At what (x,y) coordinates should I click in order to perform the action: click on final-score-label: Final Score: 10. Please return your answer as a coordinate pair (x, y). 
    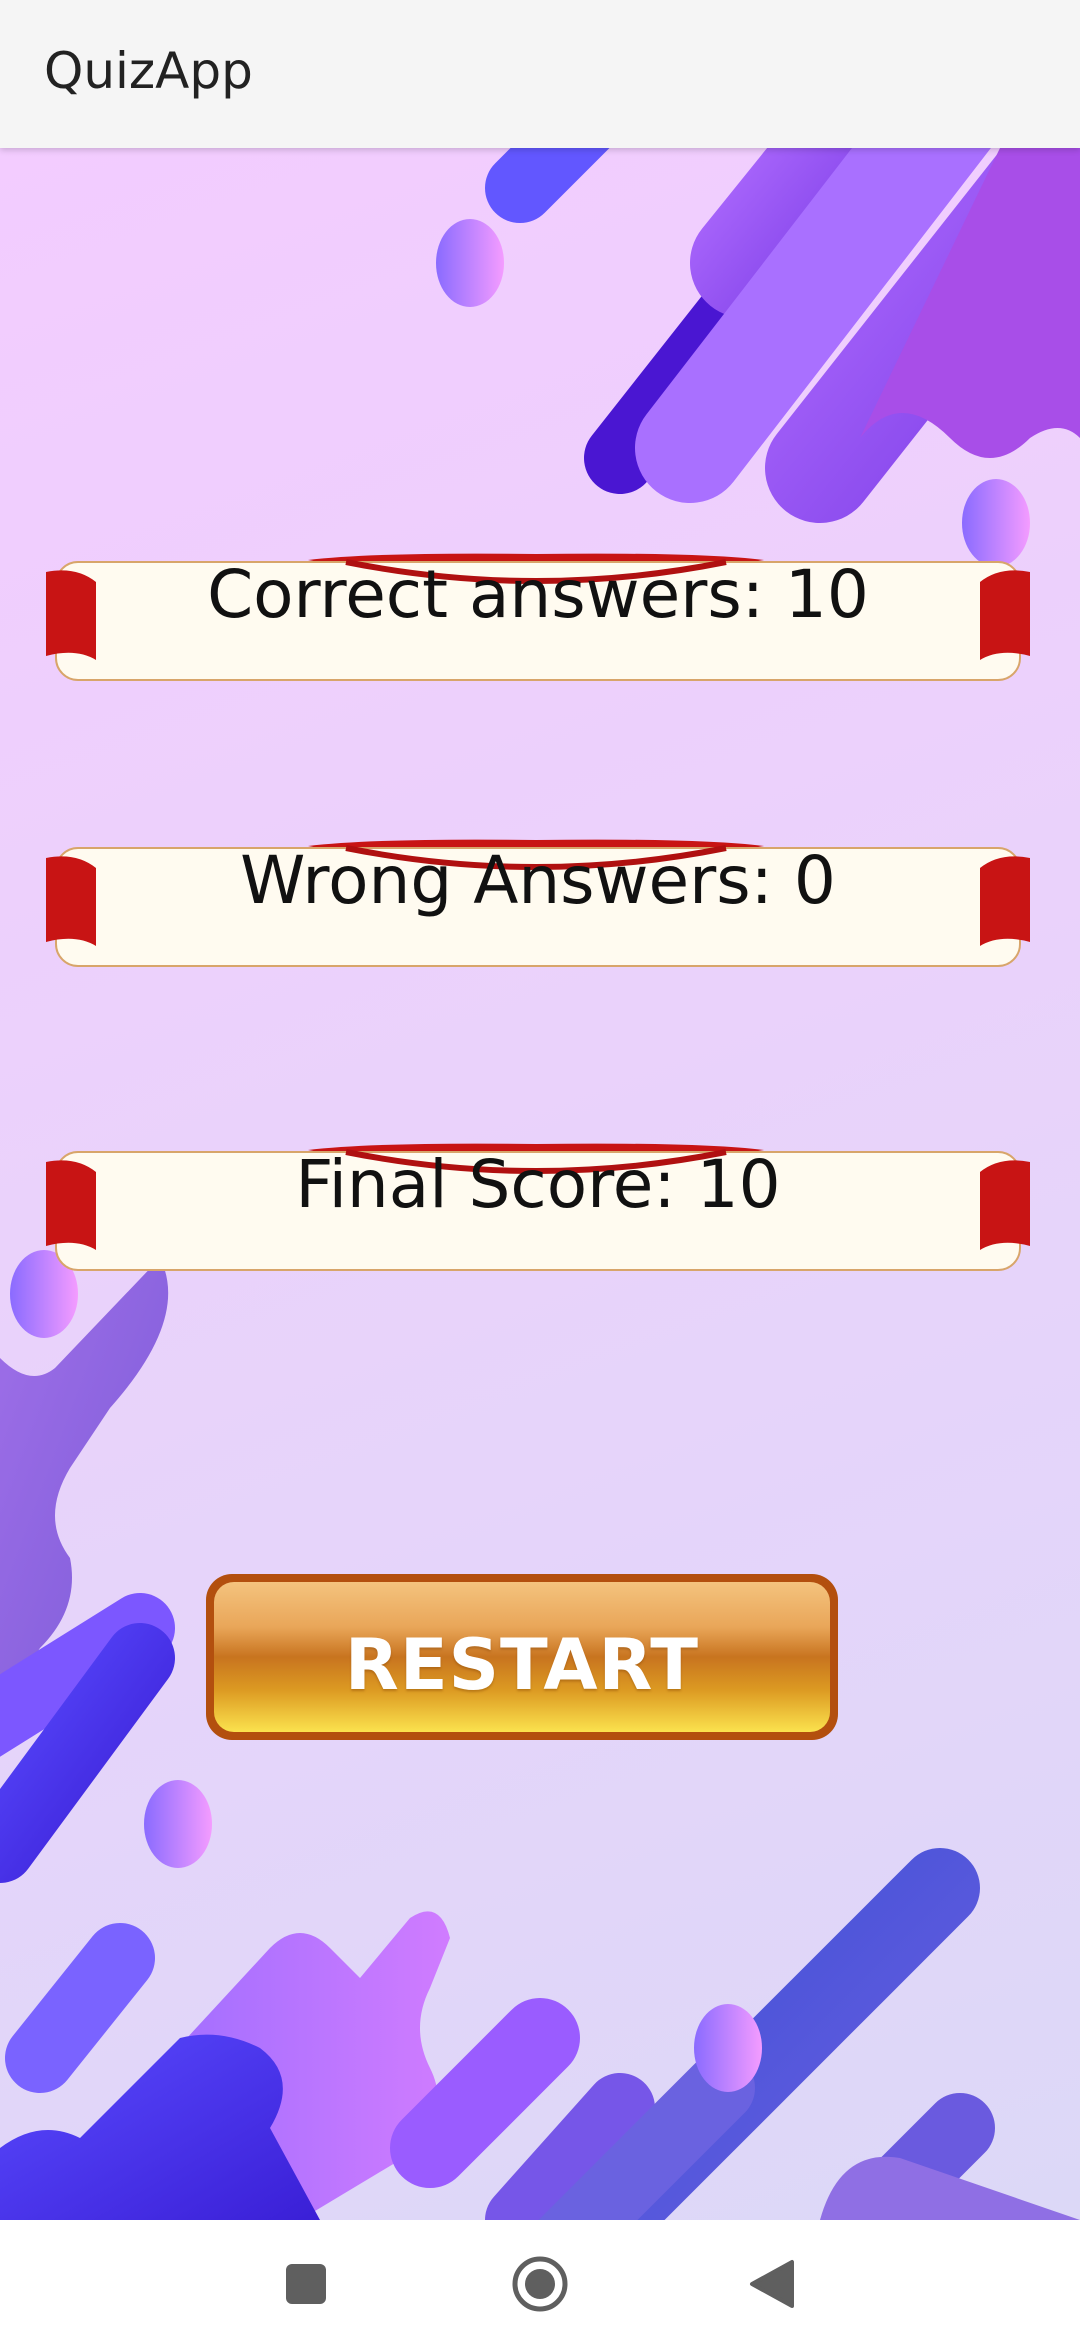
    Looking at the image, I should click on (538, 1184).